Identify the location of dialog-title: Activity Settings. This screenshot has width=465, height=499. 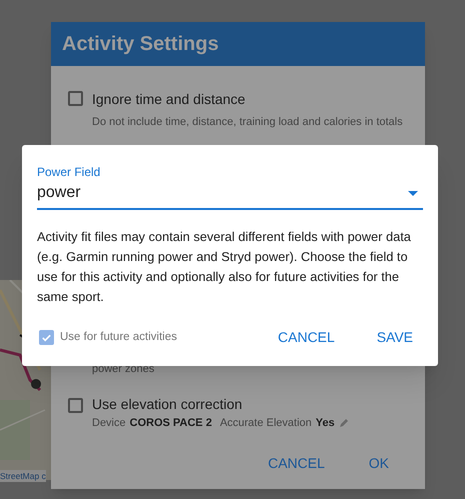
(140, 44).